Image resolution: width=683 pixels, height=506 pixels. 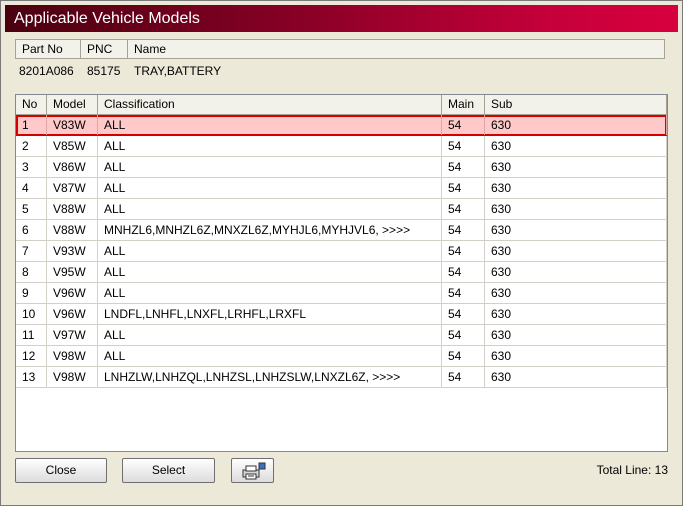 I want to click on pnc-header: PNC, so click(x=104, y=49).